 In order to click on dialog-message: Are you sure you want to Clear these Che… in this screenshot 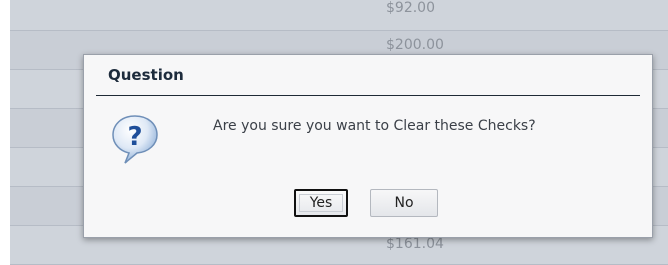, I will do `click(374, 126)`.